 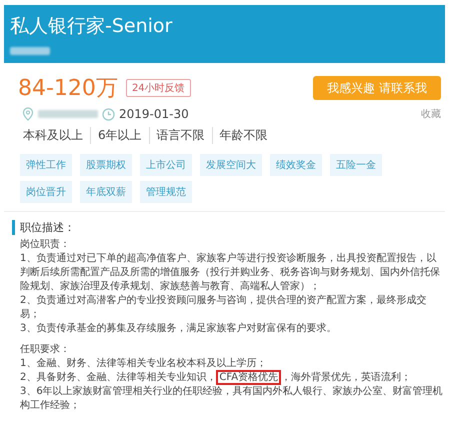 What do you see at coordinates (46, 165) in the screenshot?
I see `benefit-tag: 弹性工作` at bounding box center [46, 165].